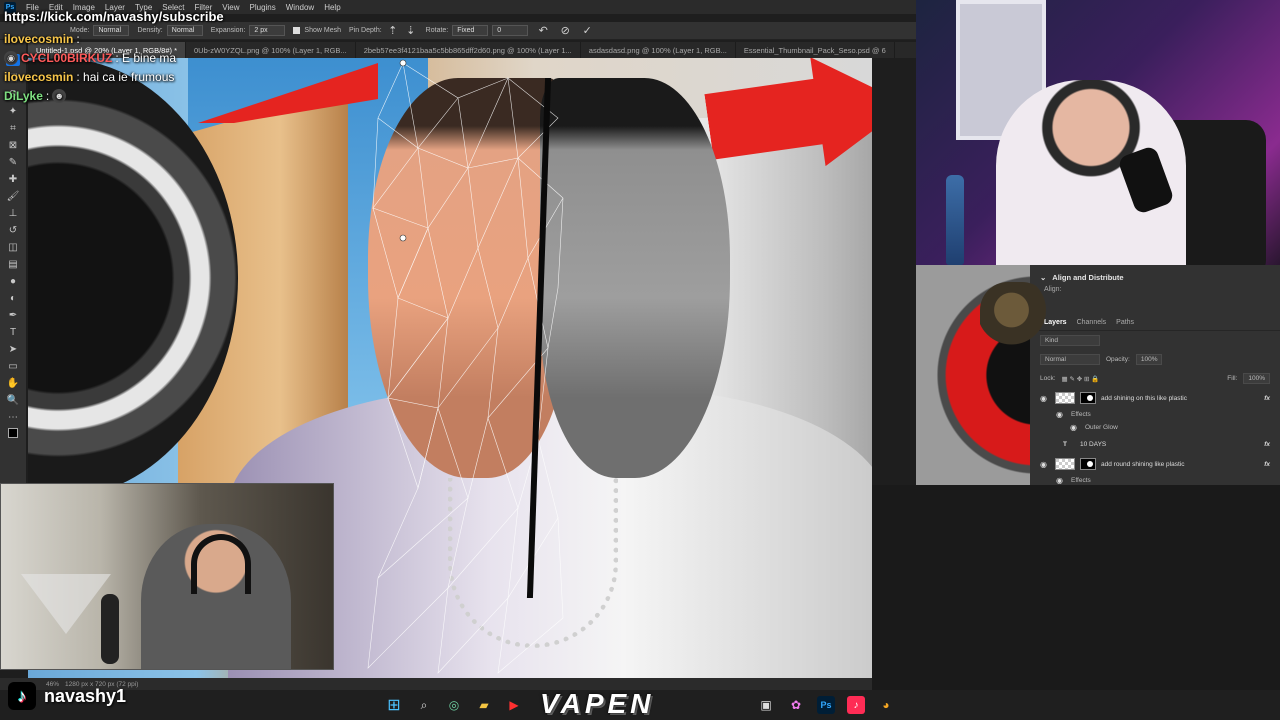 Image resolution: width=1280 pixels, height=720 pixels. I want to click on opacity-input: 100%, so click(1149, 359).